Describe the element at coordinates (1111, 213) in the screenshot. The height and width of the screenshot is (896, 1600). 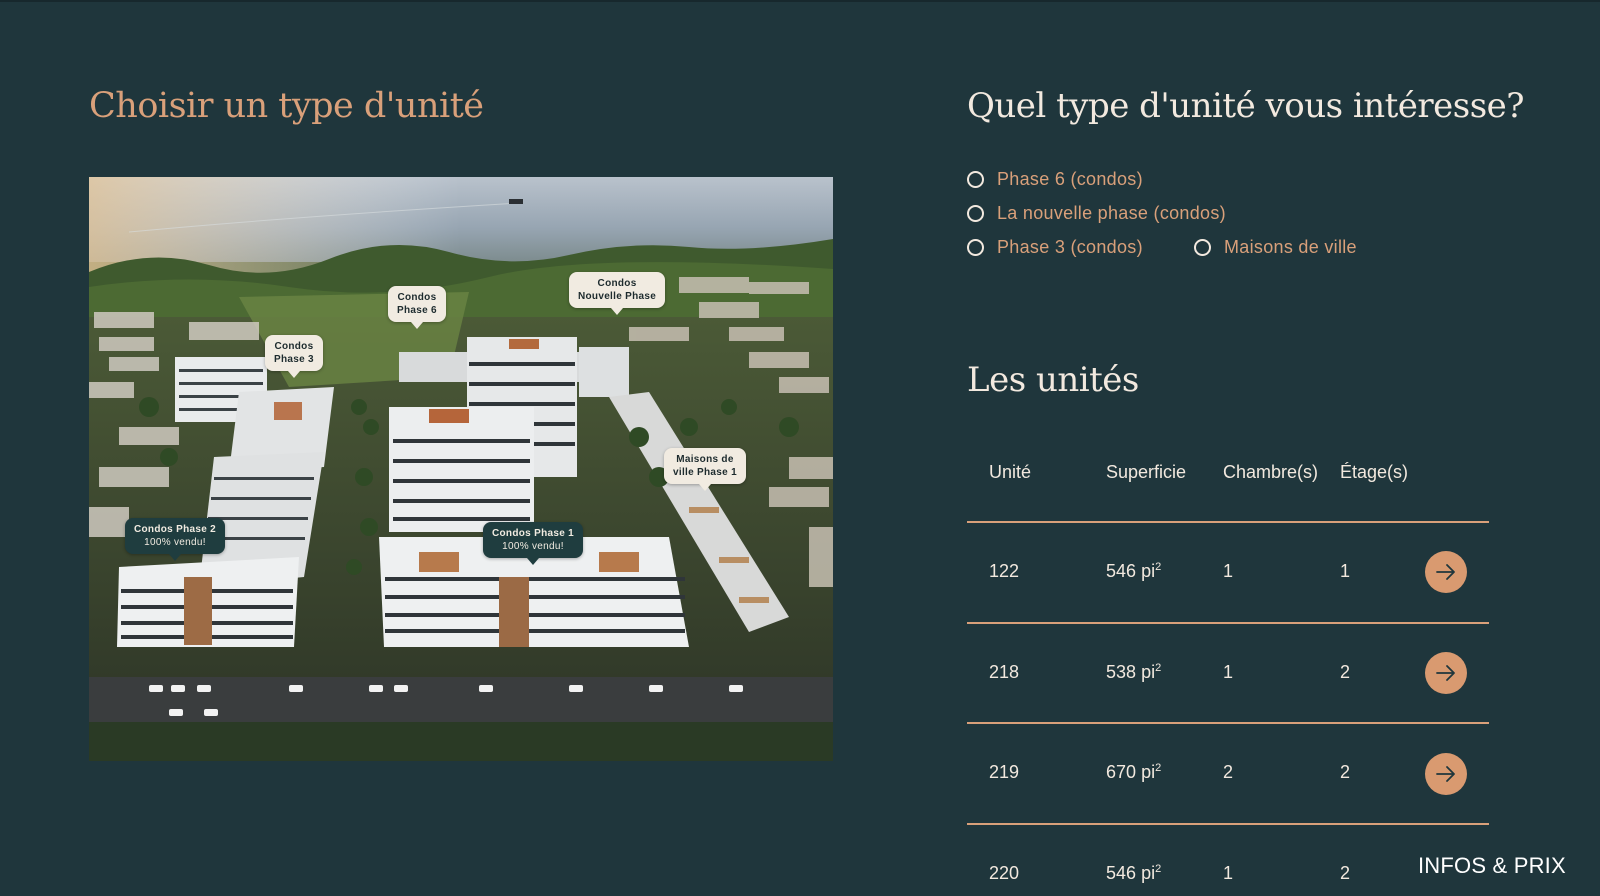
I see `radio-label: La nouvelle phase (condos)` at that location.